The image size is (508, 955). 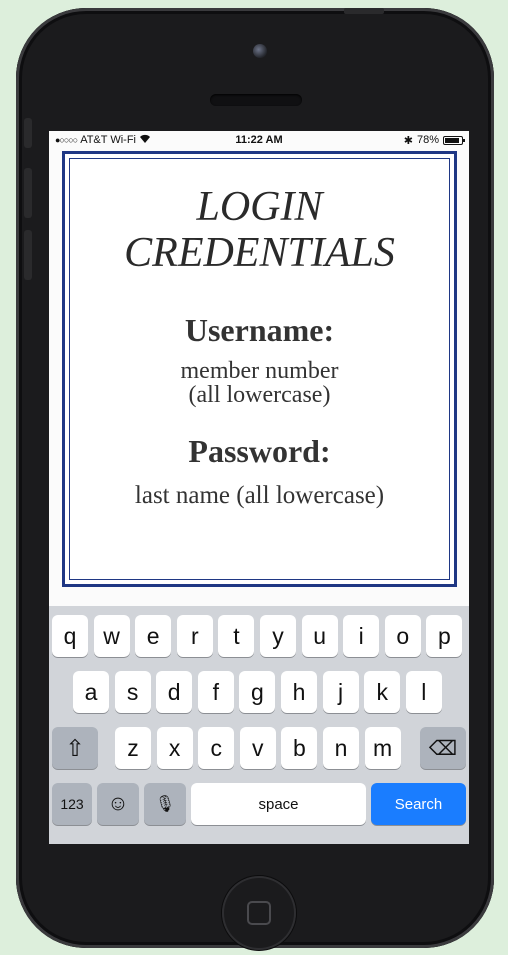 I want to click on key-y: y, so click(x=278, y=636).